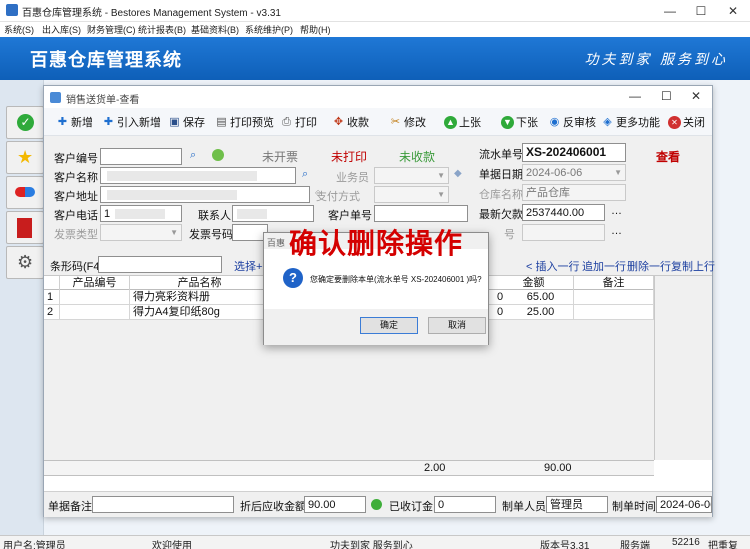 This screenshot has height=549, width=750. What do you see at coordinates (733, 11) in the screenshot?
I see `close-button: ✕` at bounding box center [733, 11].